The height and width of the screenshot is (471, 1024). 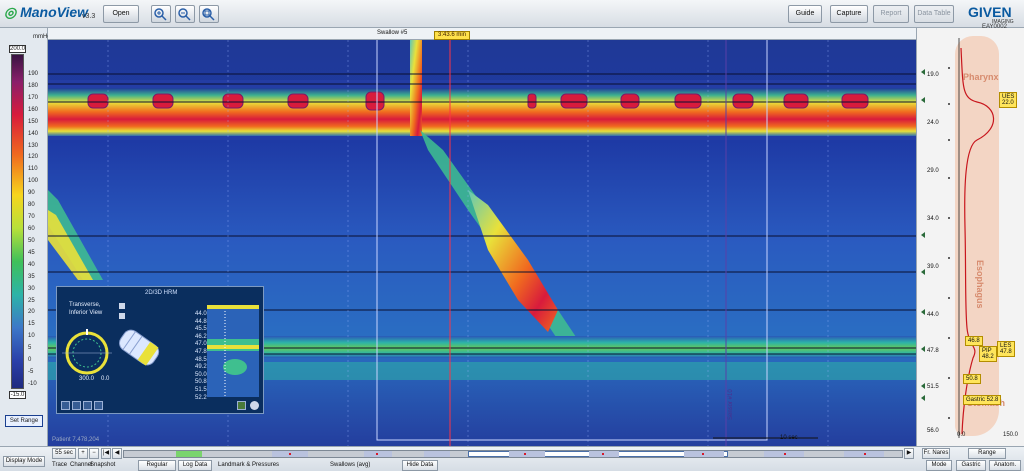 What do you see at coordinates (31, 312) in the screenshot?
I see `scale-tick-label: 20` at bounding box center [31, 312].